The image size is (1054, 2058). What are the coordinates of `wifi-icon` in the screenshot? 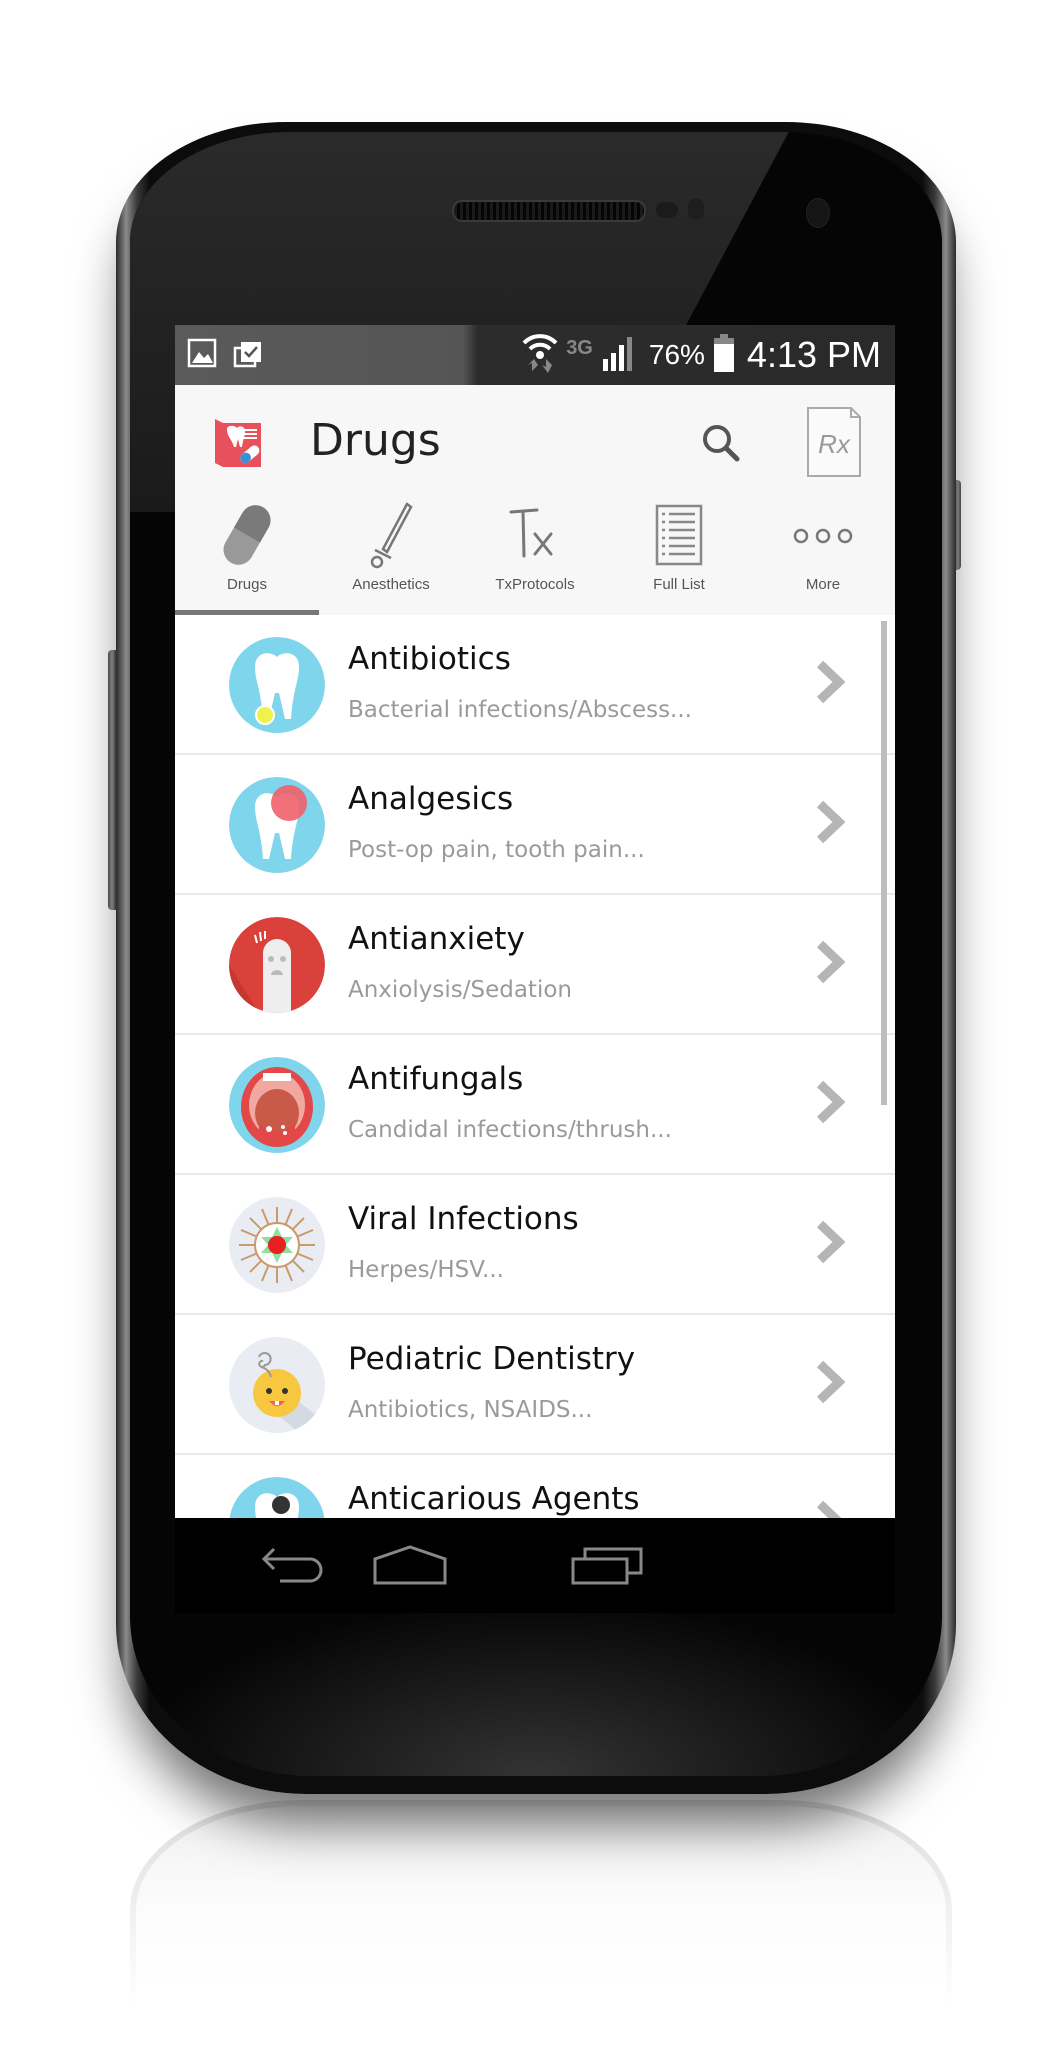 It's located at (540, 355).